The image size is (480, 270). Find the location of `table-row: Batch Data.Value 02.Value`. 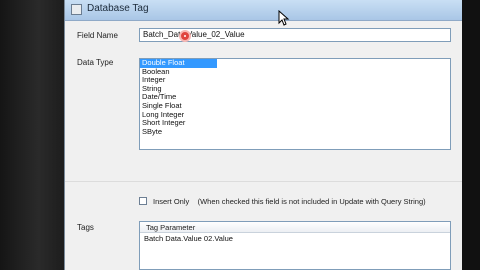

table-row: Batch Data.Value 02.Value is located at coordinates (188, 238).